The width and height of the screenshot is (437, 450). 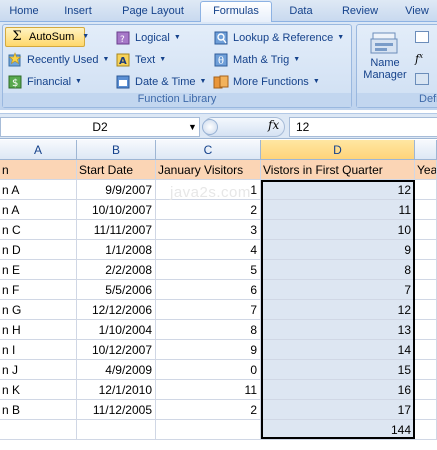 What do you see at coordinates (422, 79) in the screenshot?
I see `create-from-selection-icon` at bounding box center [422, 79].